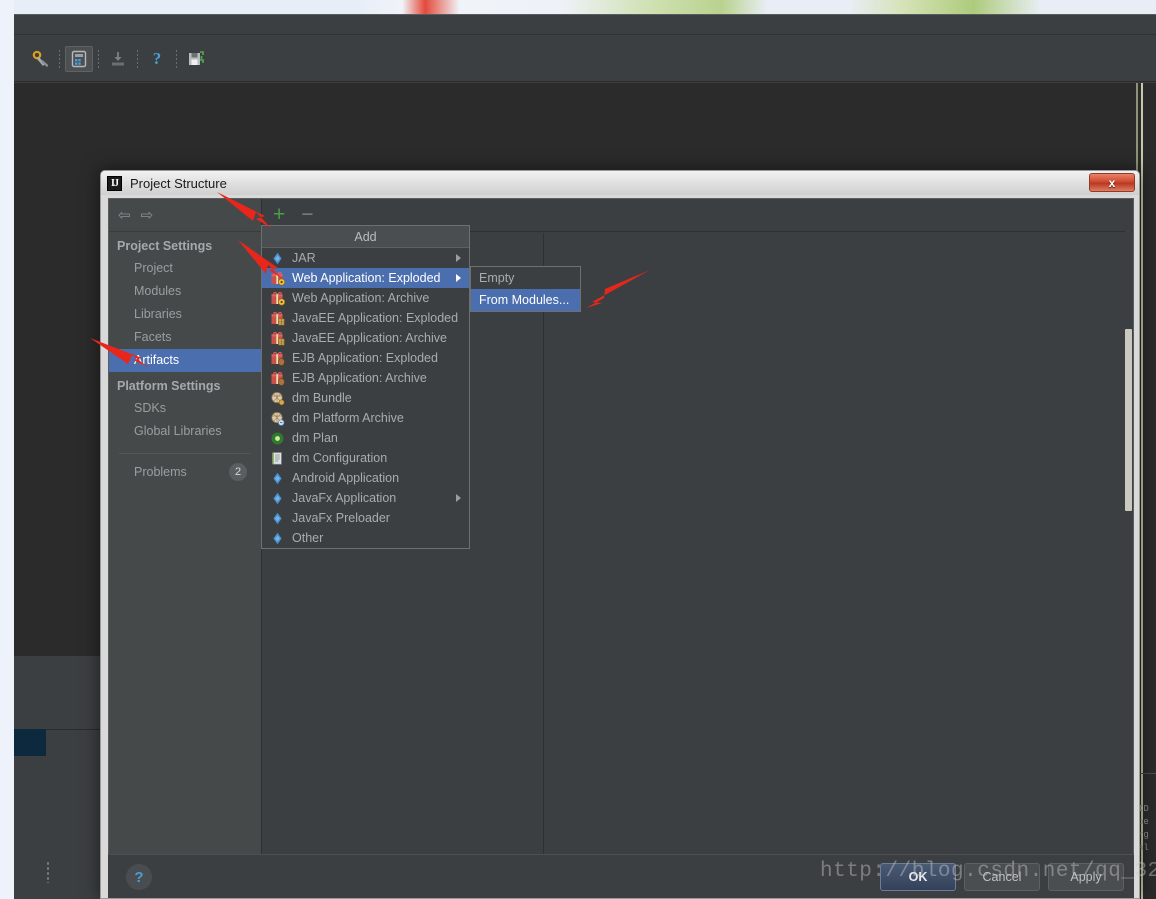 The image size is (1156, 899). I want to click on ide-toolbar: ?, so click(585, 59).